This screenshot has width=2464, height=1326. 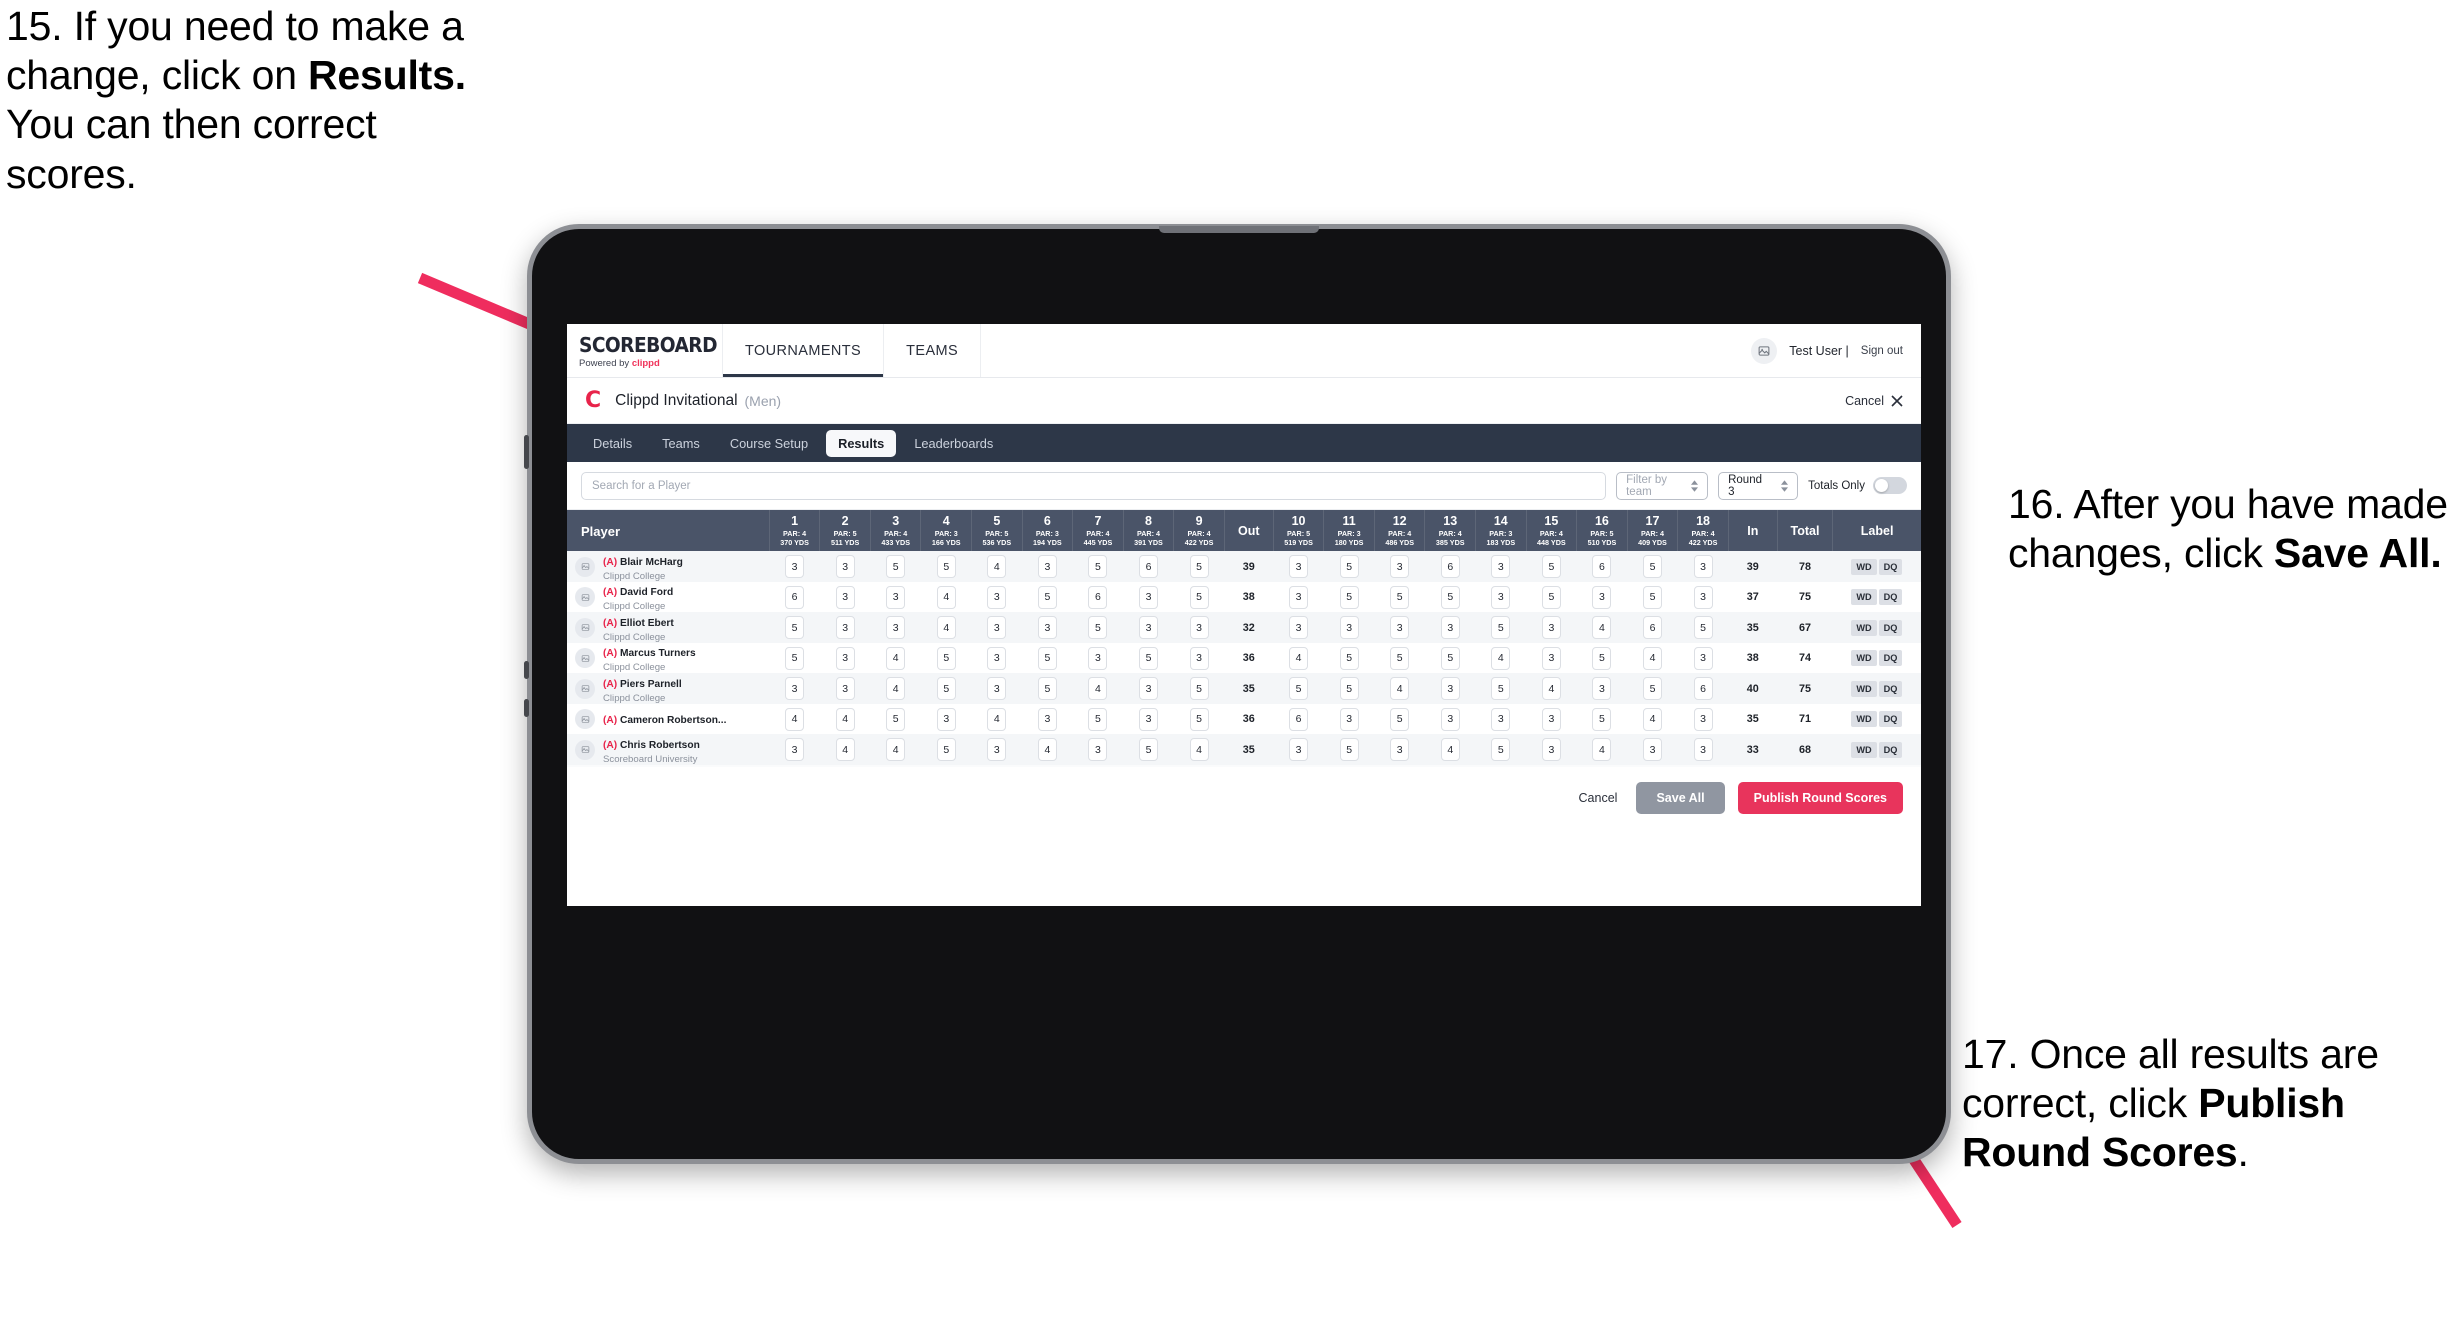 What do you see at coordinates (1098, 719) in the screenshot?
I see `score-cell-hole-7: 5` at bounding box center [1098, 719].